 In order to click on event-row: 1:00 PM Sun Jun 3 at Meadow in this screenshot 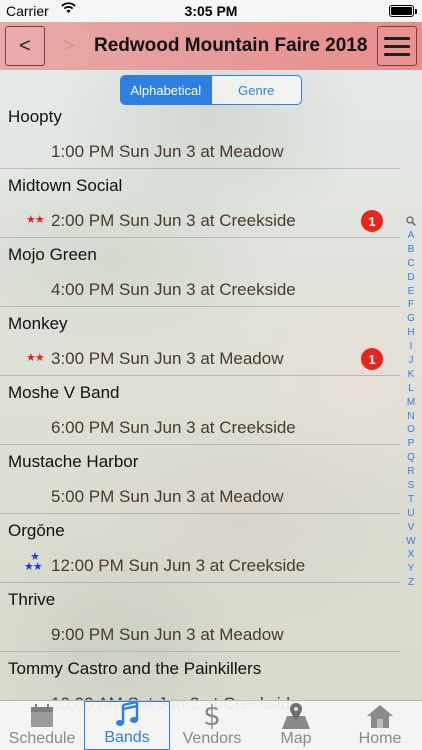, I will do `click(200, 151)`.